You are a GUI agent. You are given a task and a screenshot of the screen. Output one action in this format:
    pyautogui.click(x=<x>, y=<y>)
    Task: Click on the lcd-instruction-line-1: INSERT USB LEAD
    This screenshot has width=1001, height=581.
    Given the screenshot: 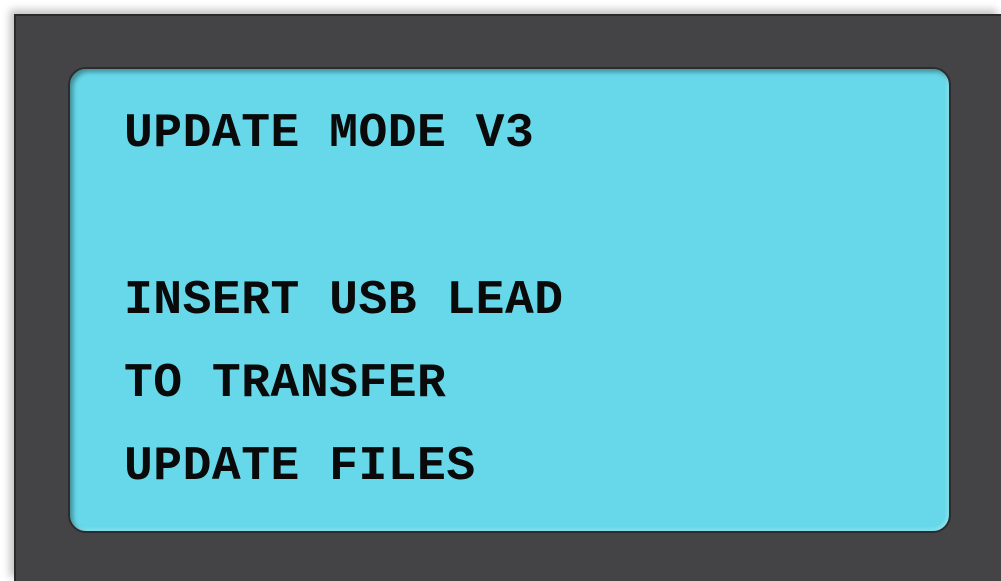 What is the action you would take?
    pyautogui.click(x=344, y=301)
    